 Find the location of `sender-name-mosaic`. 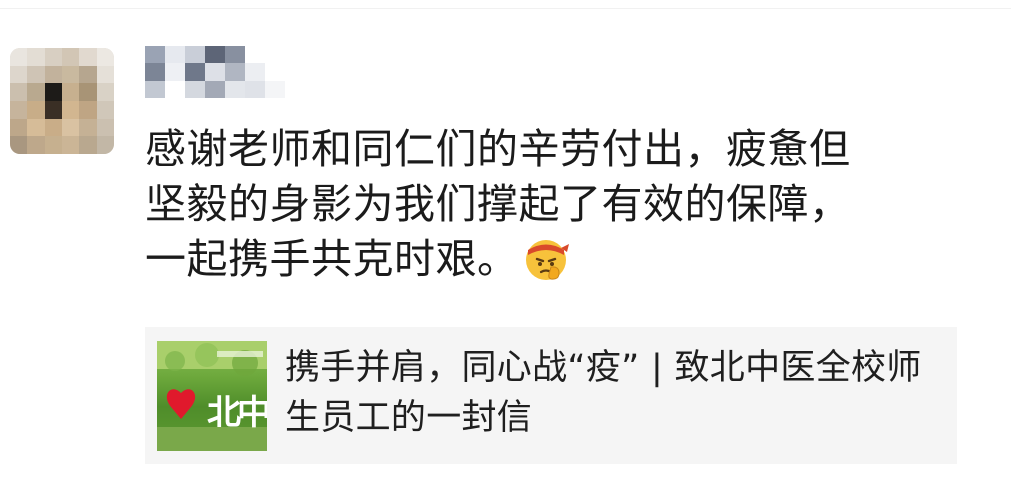

sender-name-mosaic is located at coordinates (215, 72).